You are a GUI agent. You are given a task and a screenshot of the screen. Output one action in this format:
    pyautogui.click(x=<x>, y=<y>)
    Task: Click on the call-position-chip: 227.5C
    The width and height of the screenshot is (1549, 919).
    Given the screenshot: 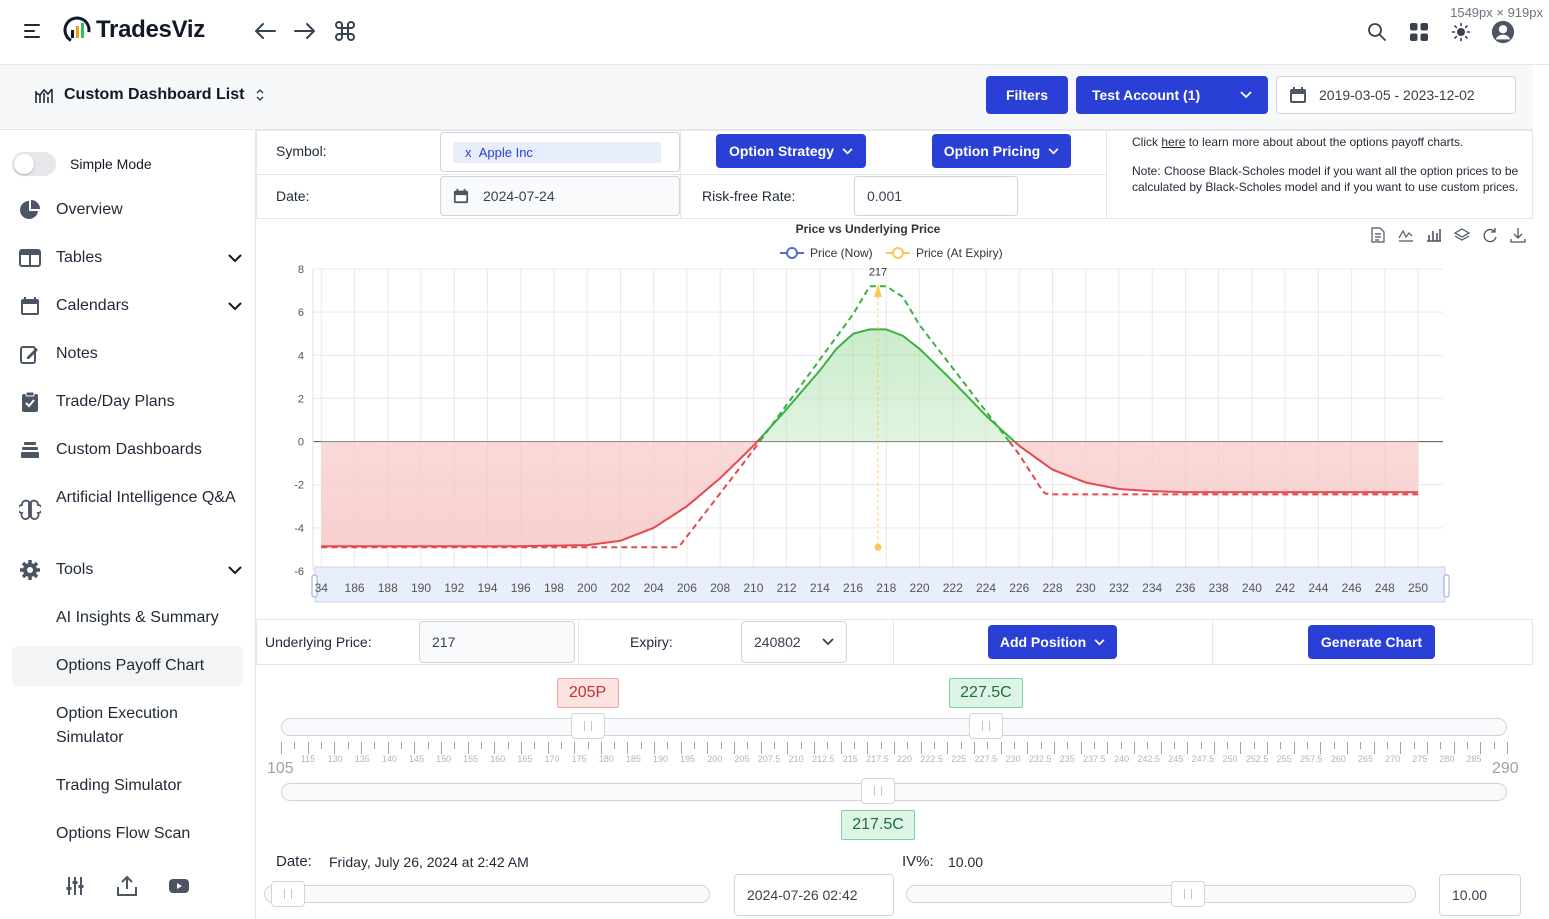 What is the action you would take?
    pyautogui.click(x=985, y=693)
    